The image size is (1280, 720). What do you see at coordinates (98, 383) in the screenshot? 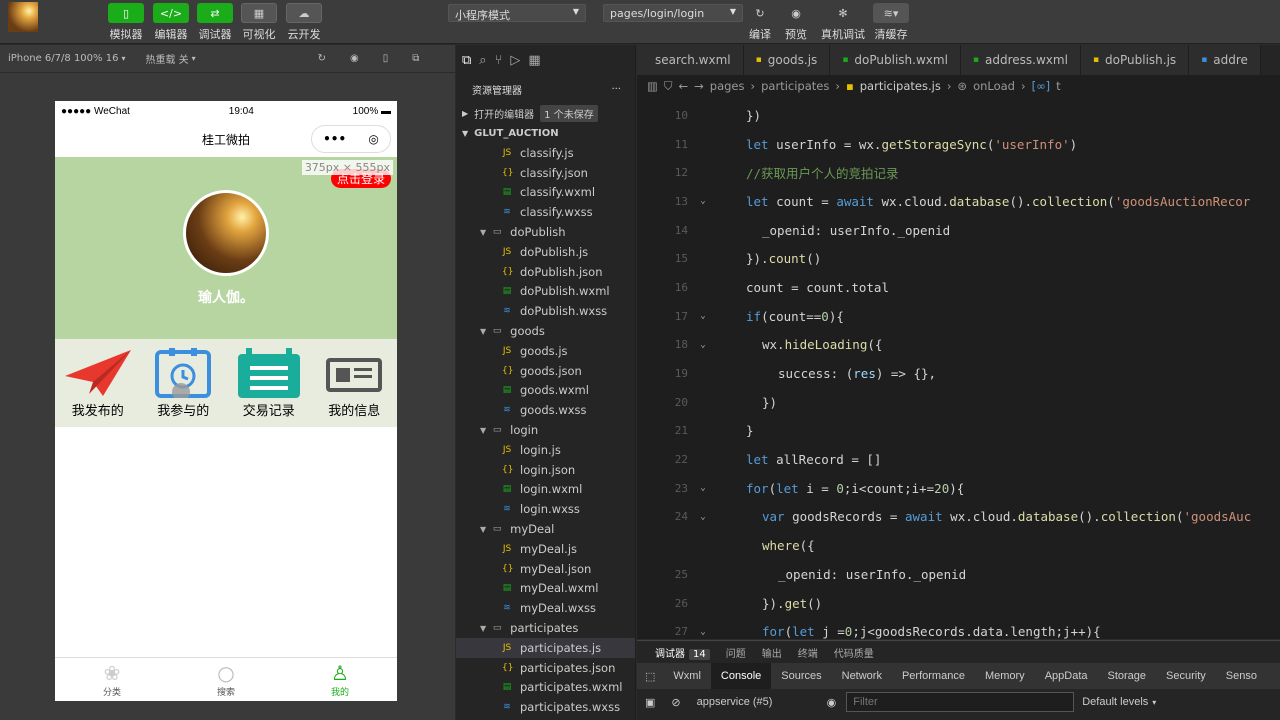
I see `menu-item-published: 我发布的` at bounding box center [98, 383].